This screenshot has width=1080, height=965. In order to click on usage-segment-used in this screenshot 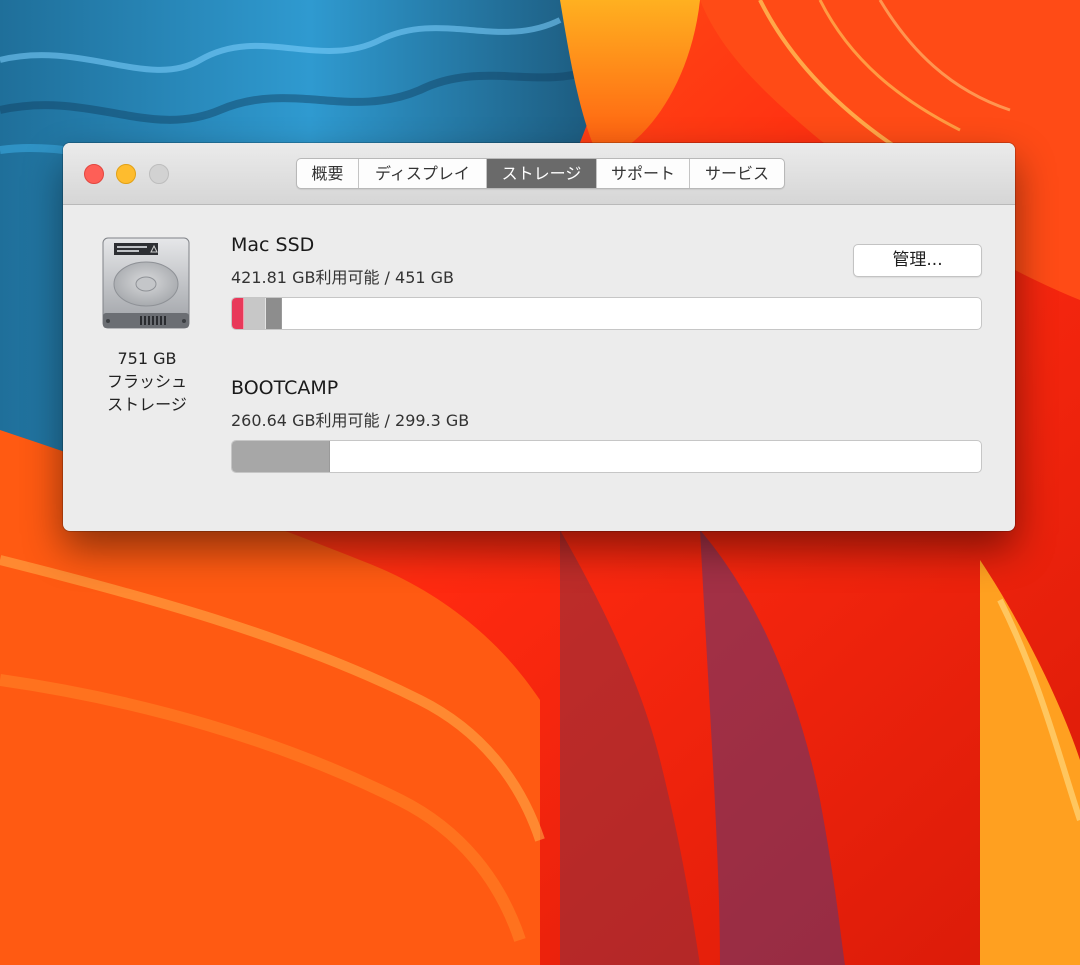, I will do `click(281, 456)`.